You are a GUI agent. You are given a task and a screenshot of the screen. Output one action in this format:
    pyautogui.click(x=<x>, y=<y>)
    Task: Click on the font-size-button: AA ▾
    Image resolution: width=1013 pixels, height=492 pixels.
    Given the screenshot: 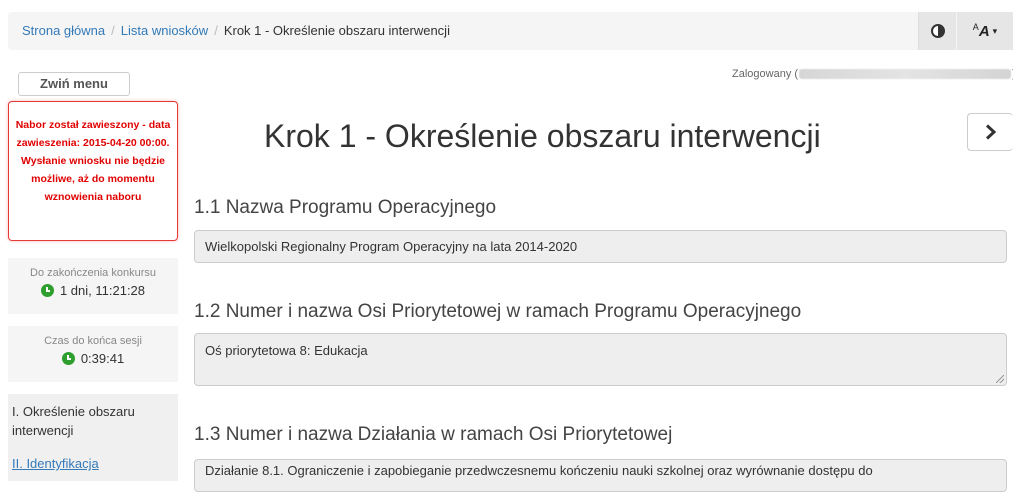 What is the action you would take?
    pyautogui.click(x=985, y=31)
    